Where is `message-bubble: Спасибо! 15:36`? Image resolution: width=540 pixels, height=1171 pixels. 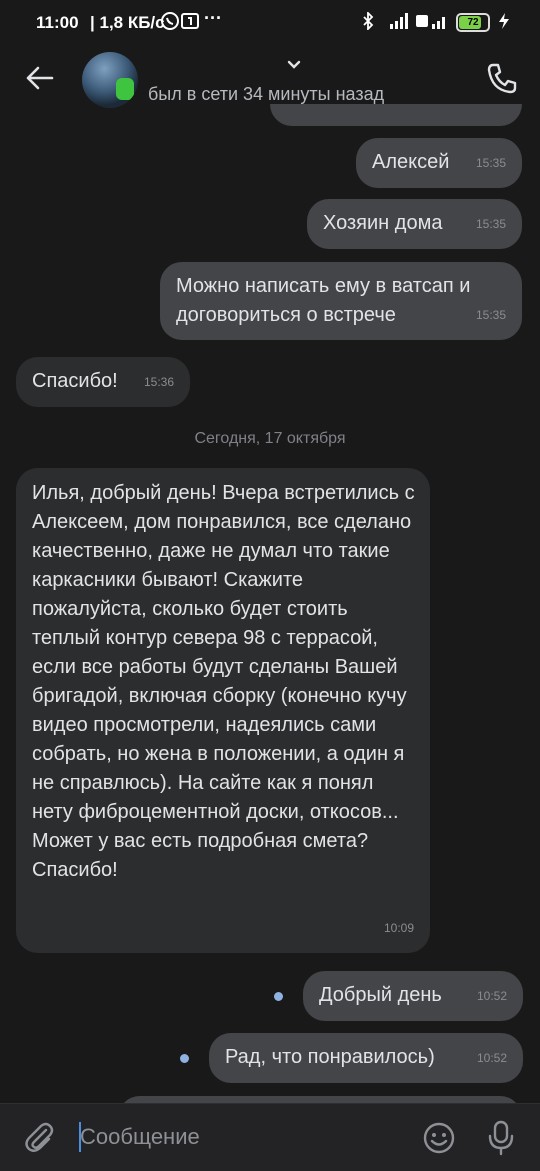
message-bubble: Спасибо! 15:36 is located at coordinates (103, 382).